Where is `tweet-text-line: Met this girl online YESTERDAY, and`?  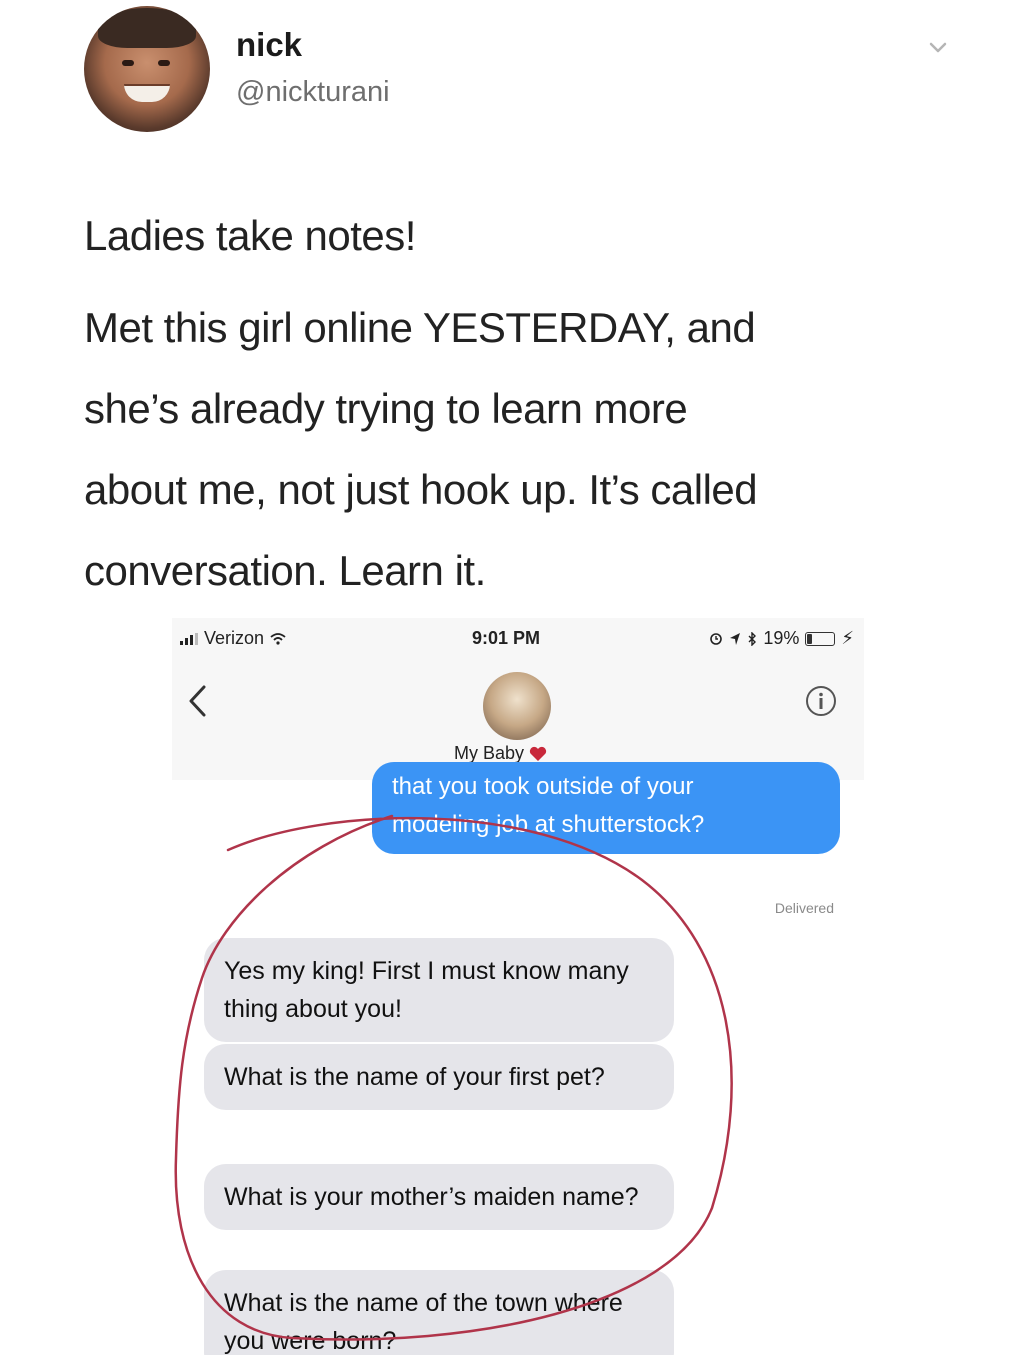 tweet-text-line: Met this girl online YESTERDAY, and is located at coordinates (420, 327).